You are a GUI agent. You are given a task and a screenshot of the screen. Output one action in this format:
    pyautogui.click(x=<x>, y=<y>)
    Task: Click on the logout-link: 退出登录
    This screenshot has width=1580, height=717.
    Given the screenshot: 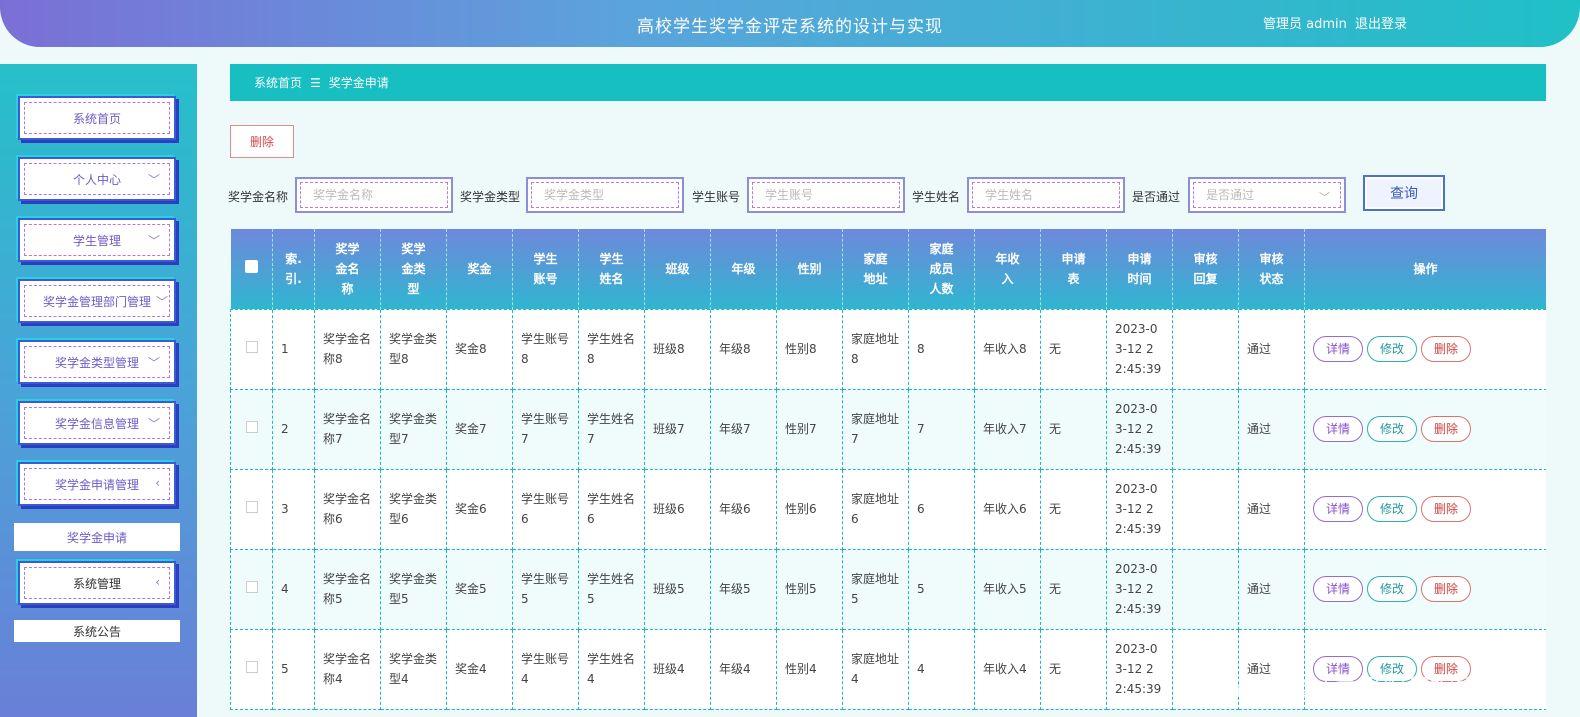 What is the action you would take?
    pyautogui.click(x=1381, y=22)
    